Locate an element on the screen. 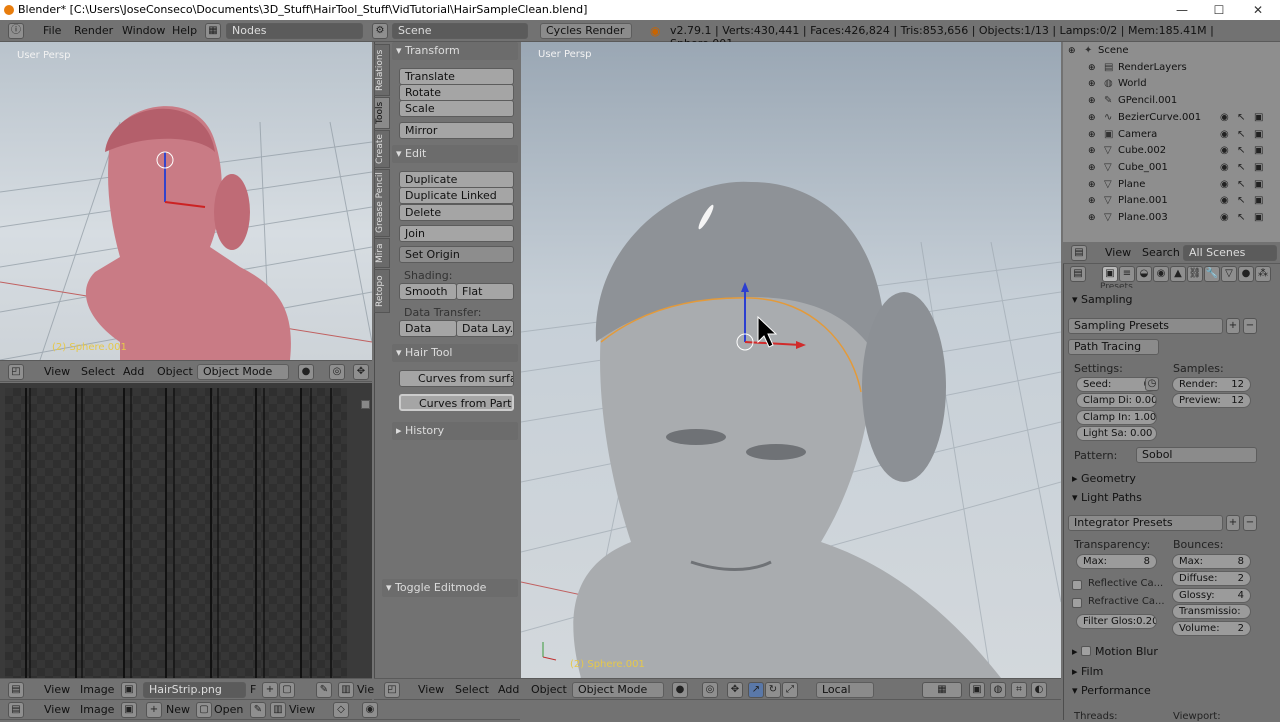 The image size is (1280, 722). material-tab-icon: ● is located at coordinates (1246, 274).